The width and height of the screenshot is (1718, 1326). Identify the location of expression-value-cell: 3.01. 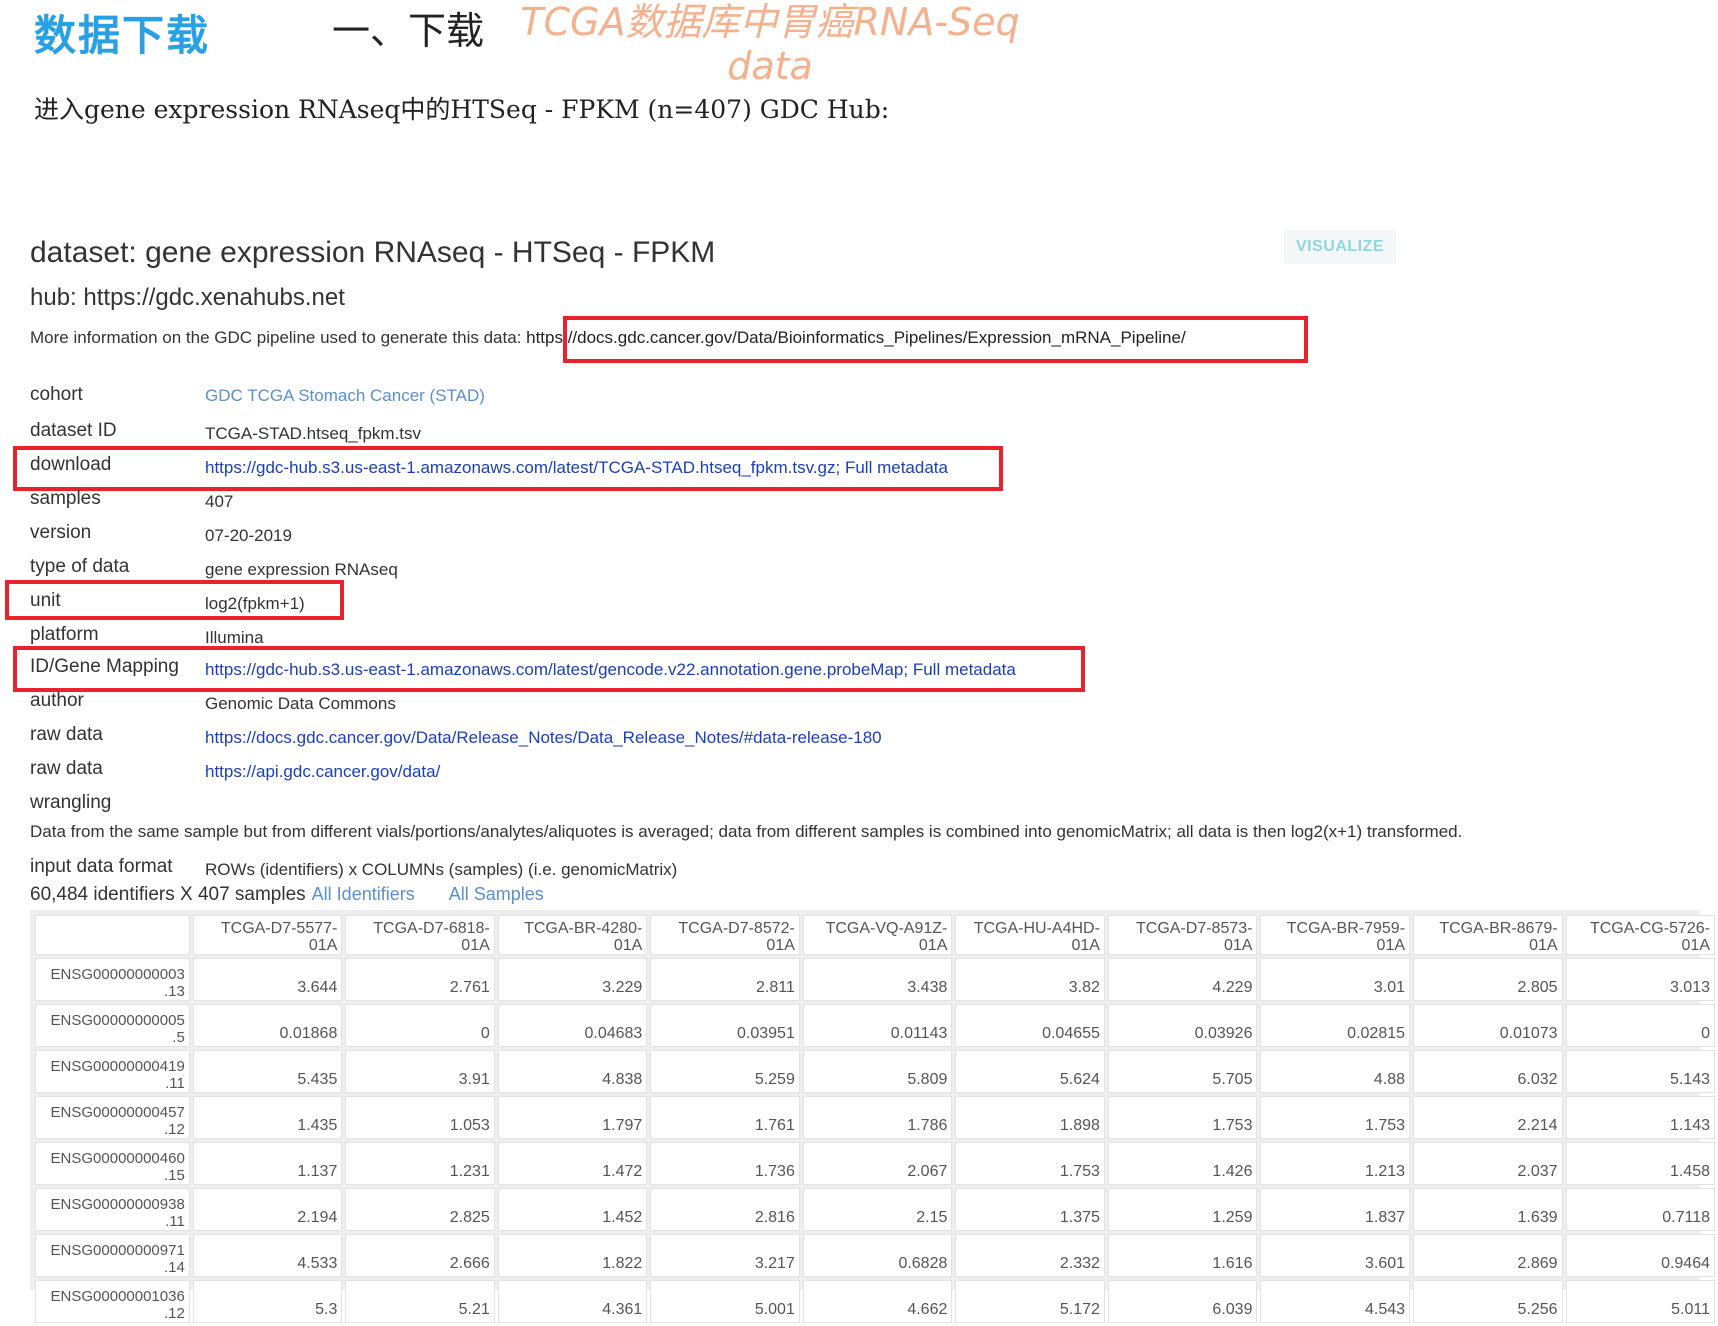
(1335, 979).